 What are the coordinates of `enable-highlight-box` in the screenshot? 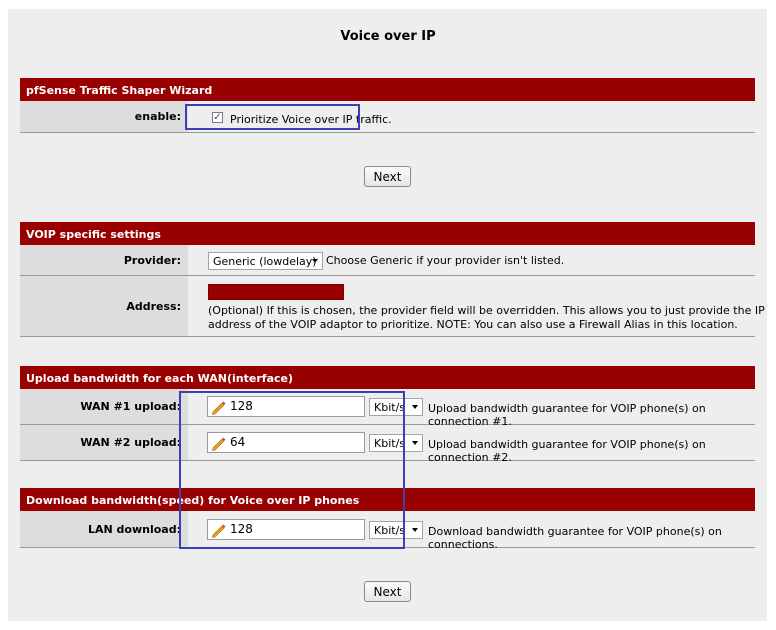 It's located at (272, 117).